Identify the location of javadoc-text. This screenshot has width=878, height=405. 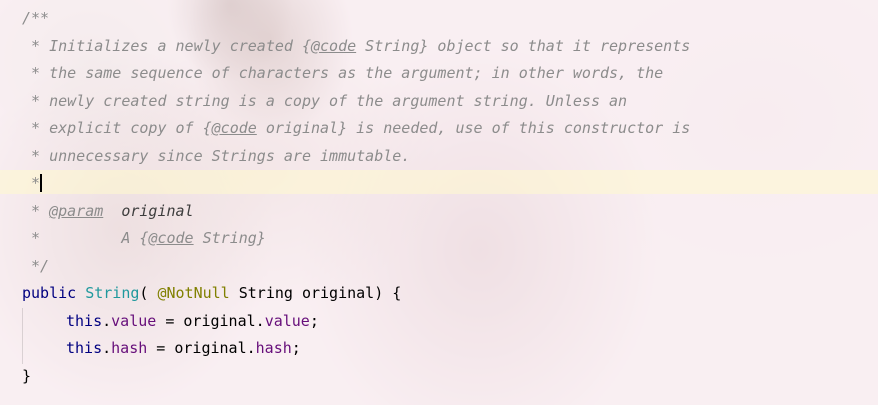
(112, 211).